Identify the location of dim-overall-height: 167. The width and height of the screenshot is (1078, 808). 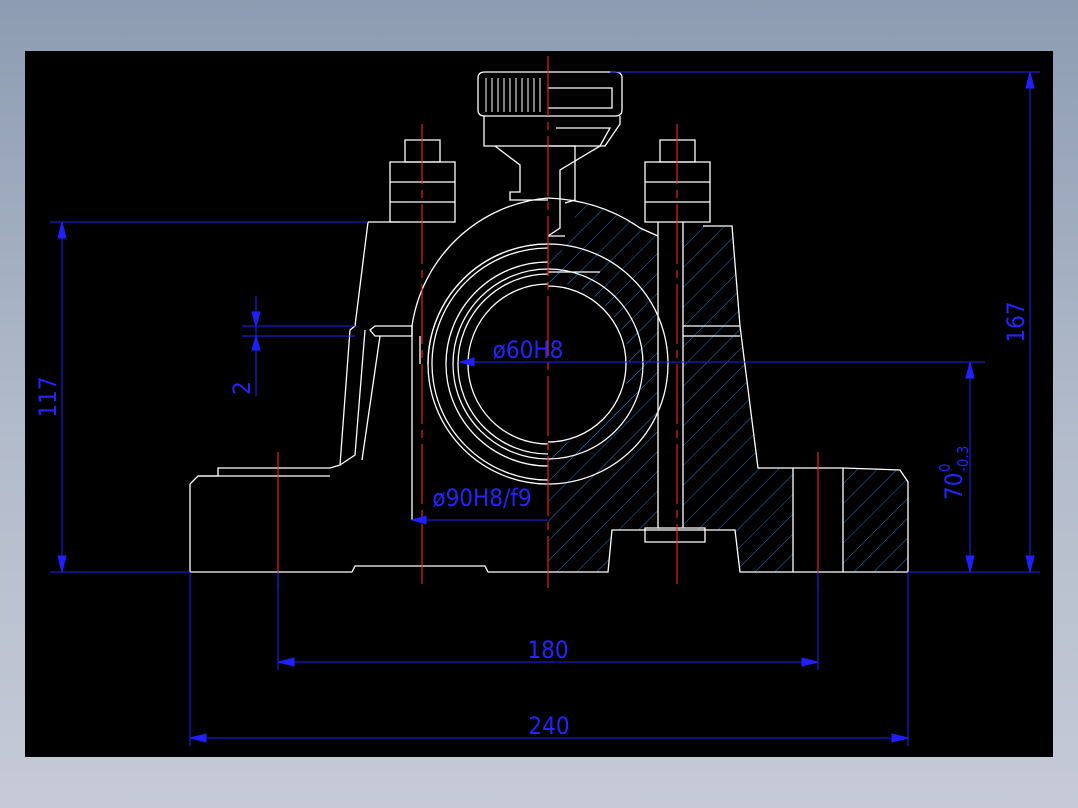
(1016, 321).